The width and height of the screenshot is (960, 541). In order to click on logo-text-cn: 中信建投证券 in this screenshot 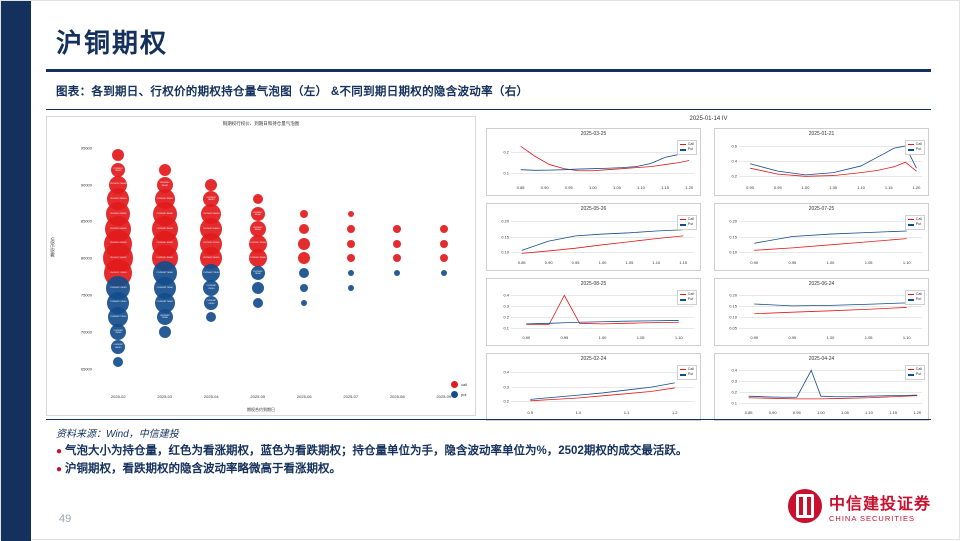, I will do `click(879, 504)`.